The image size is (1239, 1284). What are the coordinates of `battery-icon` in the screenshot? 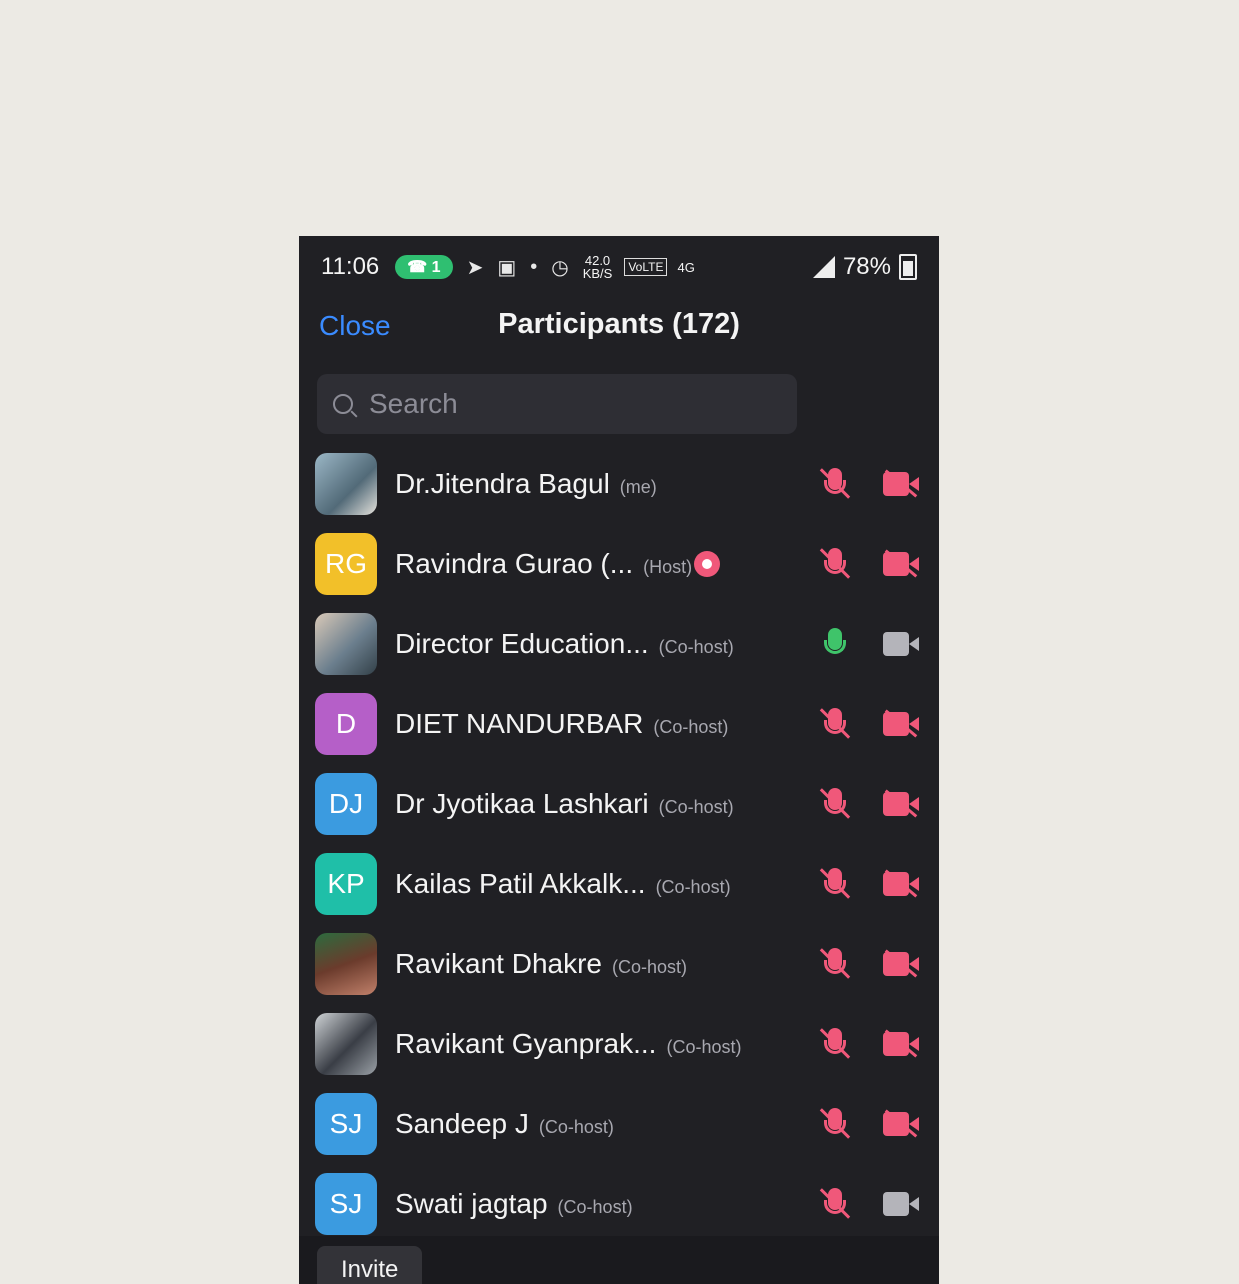 It's located at (908, 267).